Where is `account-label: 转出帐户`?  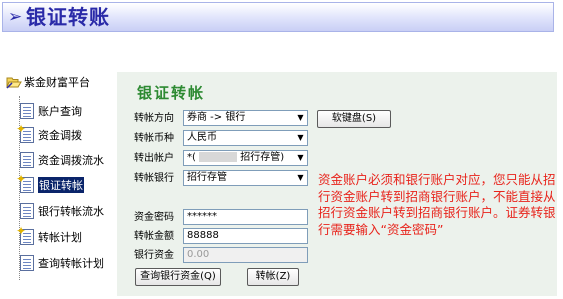
account-label: 转出帐户 is located at coordinates (154, 158).